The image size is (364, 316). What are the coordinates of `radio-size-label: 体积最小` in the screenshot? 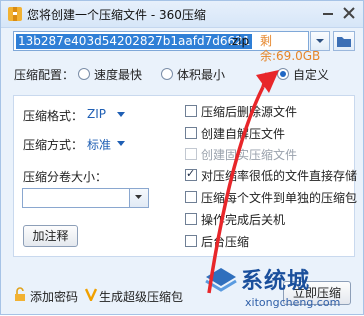 It's located at (201, 74).